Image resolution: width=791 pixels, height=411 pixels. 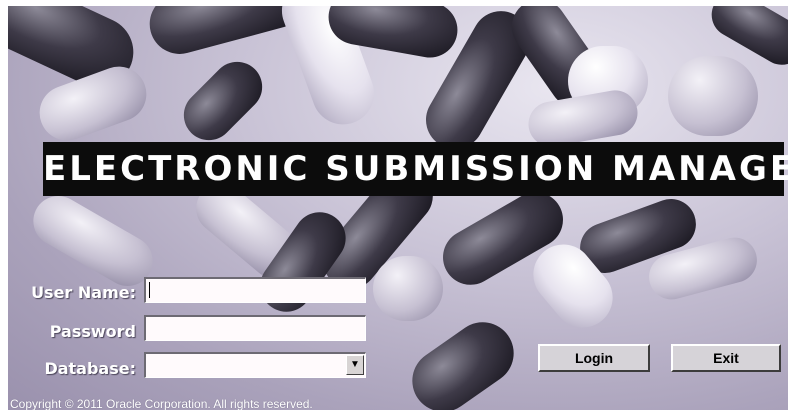 I want to click on password-field, so click(x=255, y=328).